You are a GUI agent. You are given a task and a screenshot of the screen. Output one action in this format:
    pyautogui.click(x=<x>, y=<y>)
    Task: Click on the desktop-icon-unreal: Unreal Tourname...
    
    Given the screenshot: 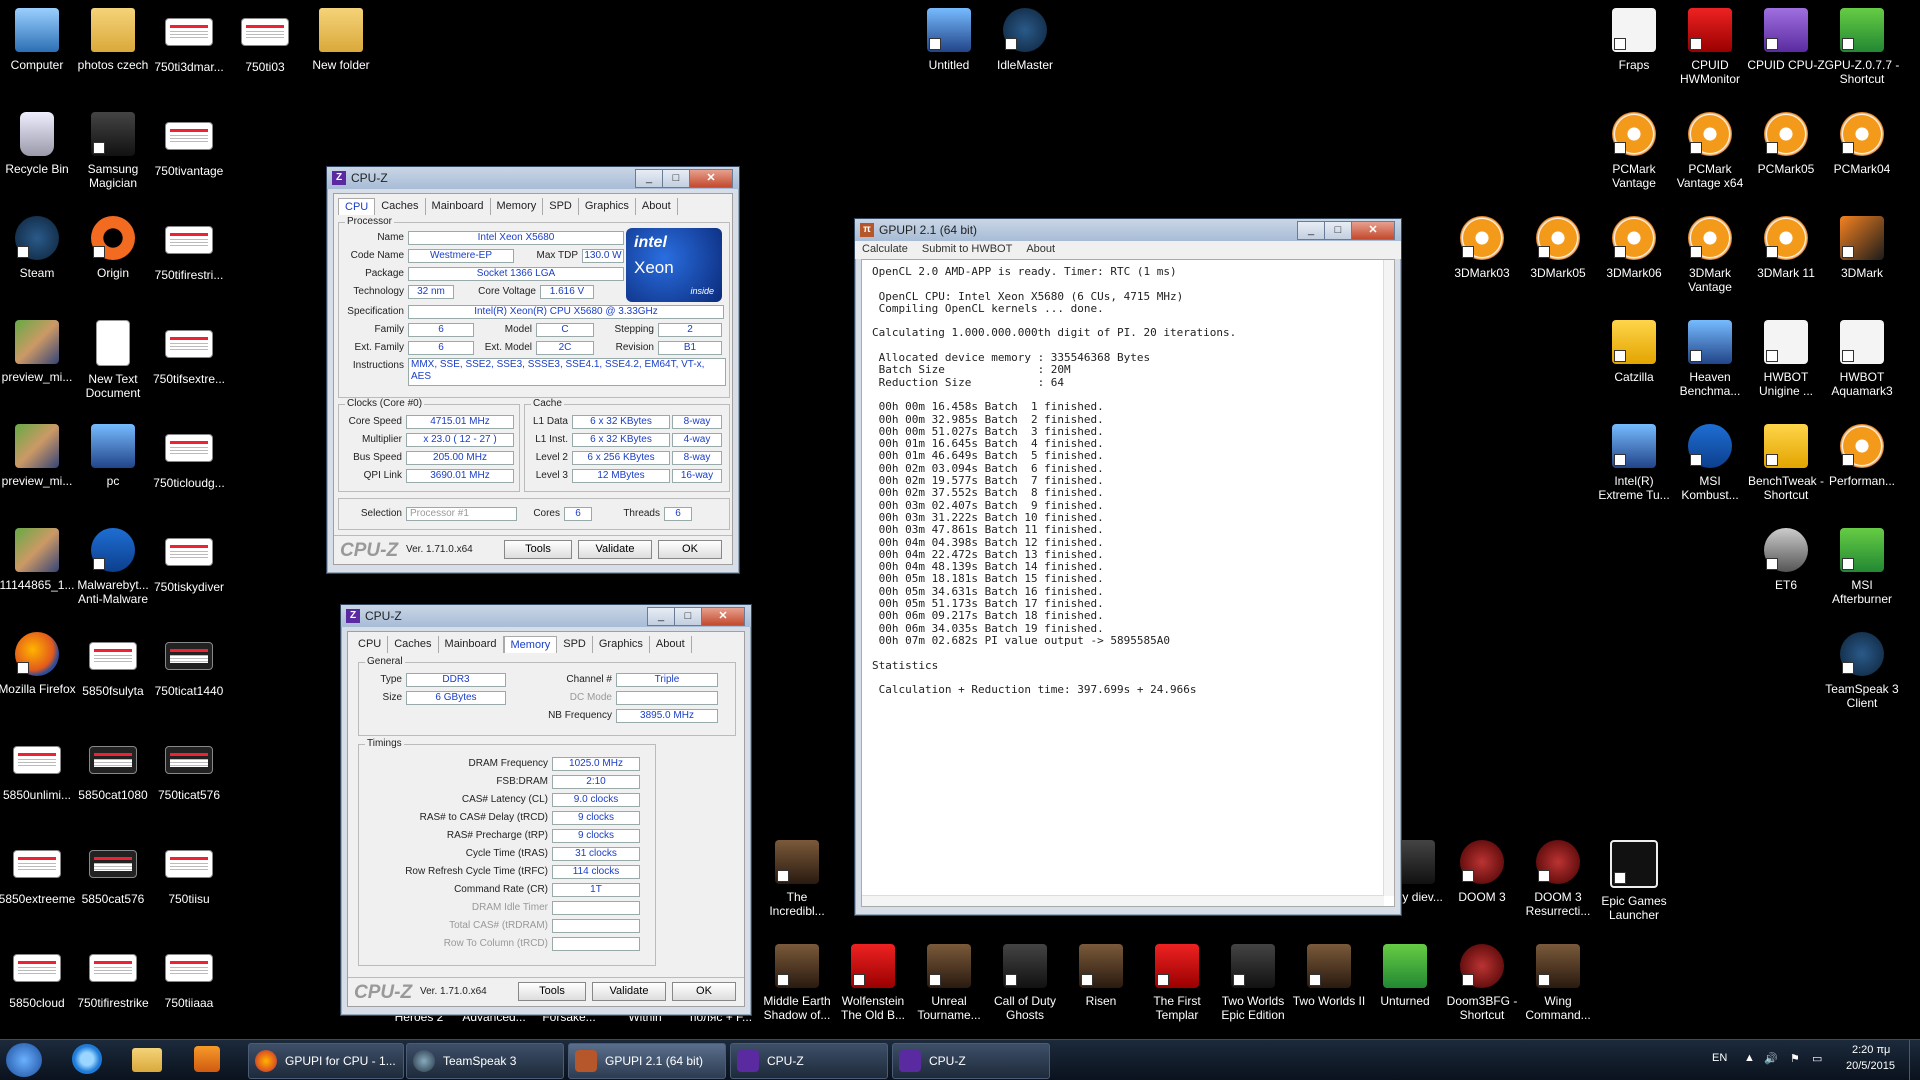 What is the action you would take?
    pyautogui.click(x=949, y=983)
    